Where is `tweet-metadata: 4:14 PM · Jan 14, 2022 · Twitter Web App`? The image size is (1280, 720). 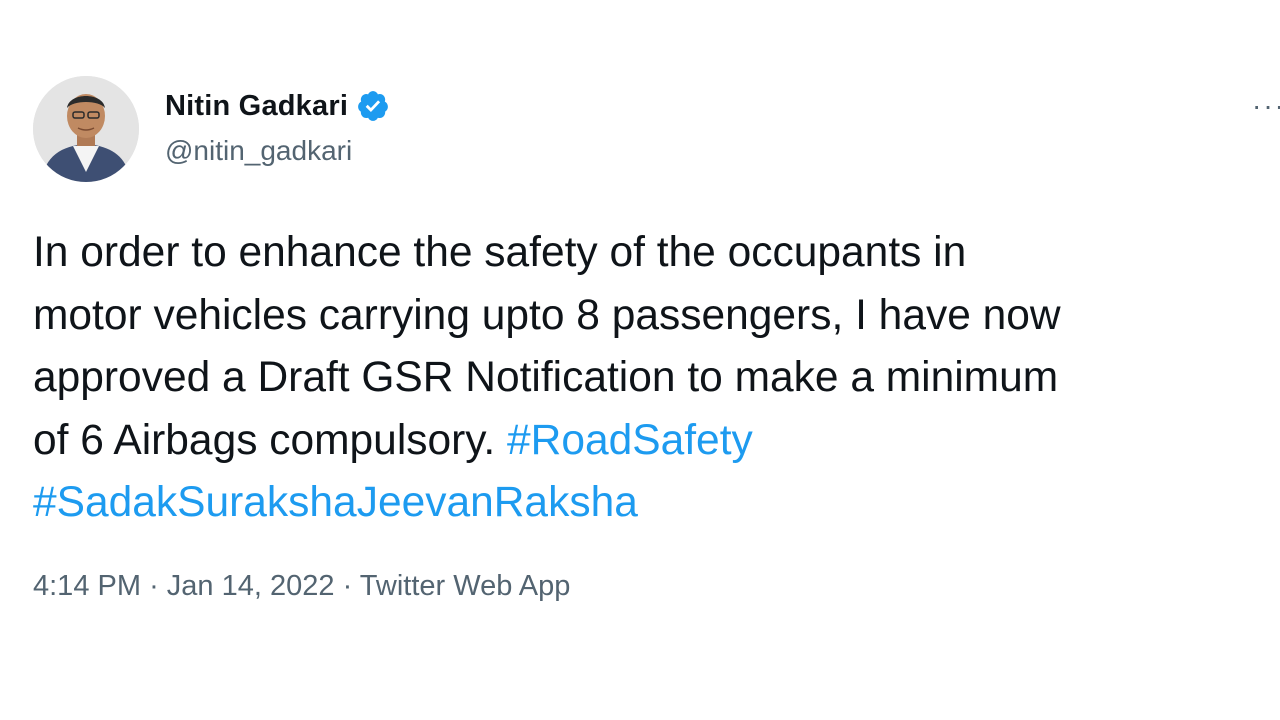
tweet-metadata: 4:14 PM · Jan 14, 2022 · Twitter Web App is located at coordinates (301, 586).